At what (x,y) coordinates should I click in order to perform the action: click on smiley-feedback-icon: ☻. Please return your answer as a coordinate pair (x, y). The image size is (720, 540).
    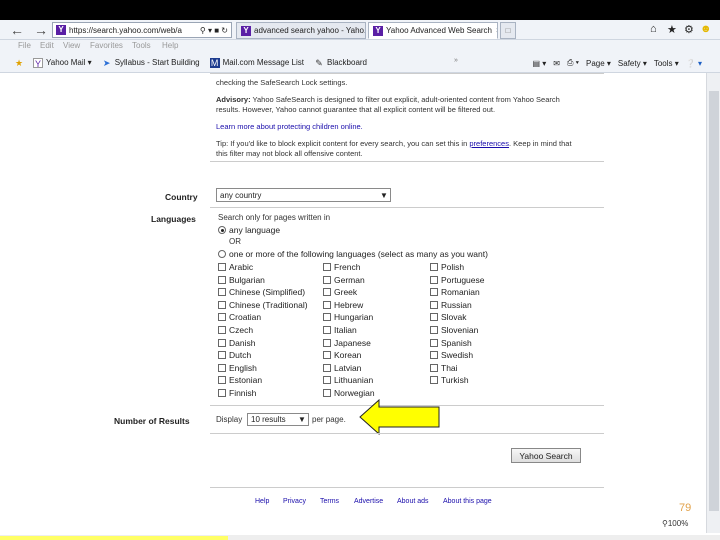
    Looking at the image, I should click on (706, 29).